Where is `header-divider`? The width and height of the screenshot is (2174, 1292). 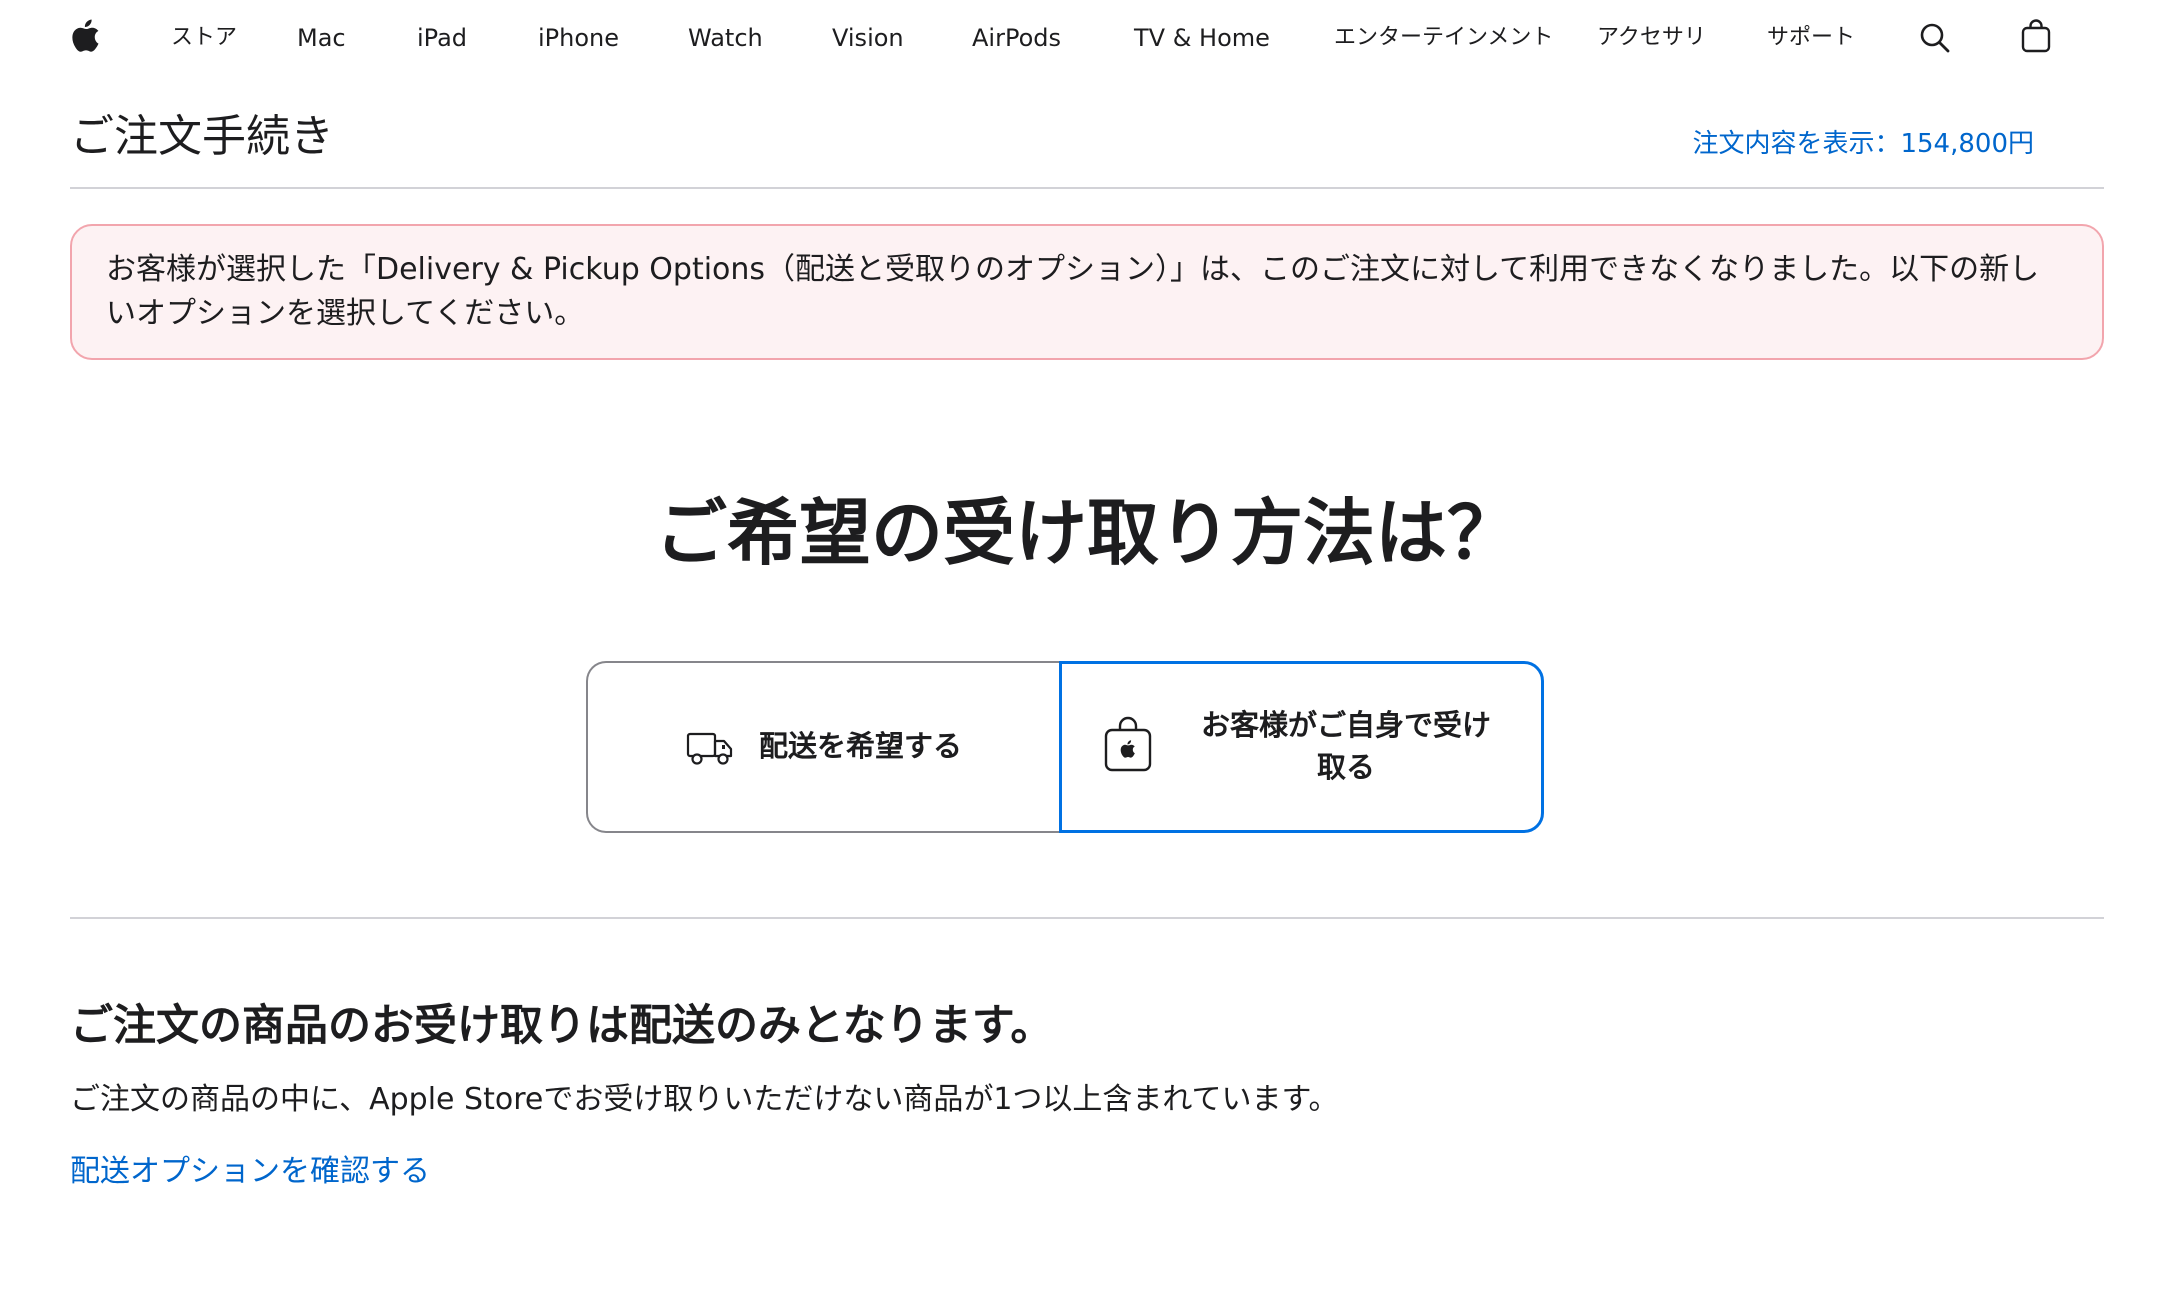 header-divider is located at coordinates (1087, 188).